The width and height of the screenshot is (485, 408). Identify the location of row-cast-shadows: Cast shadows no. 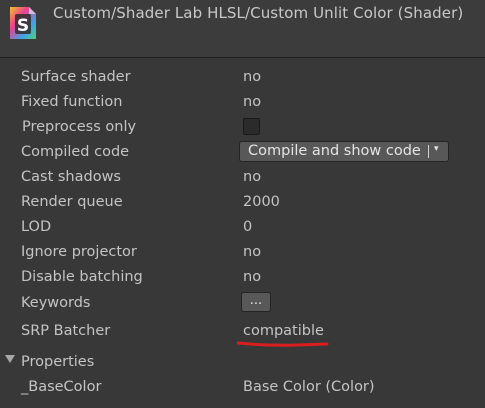
(242, 178).